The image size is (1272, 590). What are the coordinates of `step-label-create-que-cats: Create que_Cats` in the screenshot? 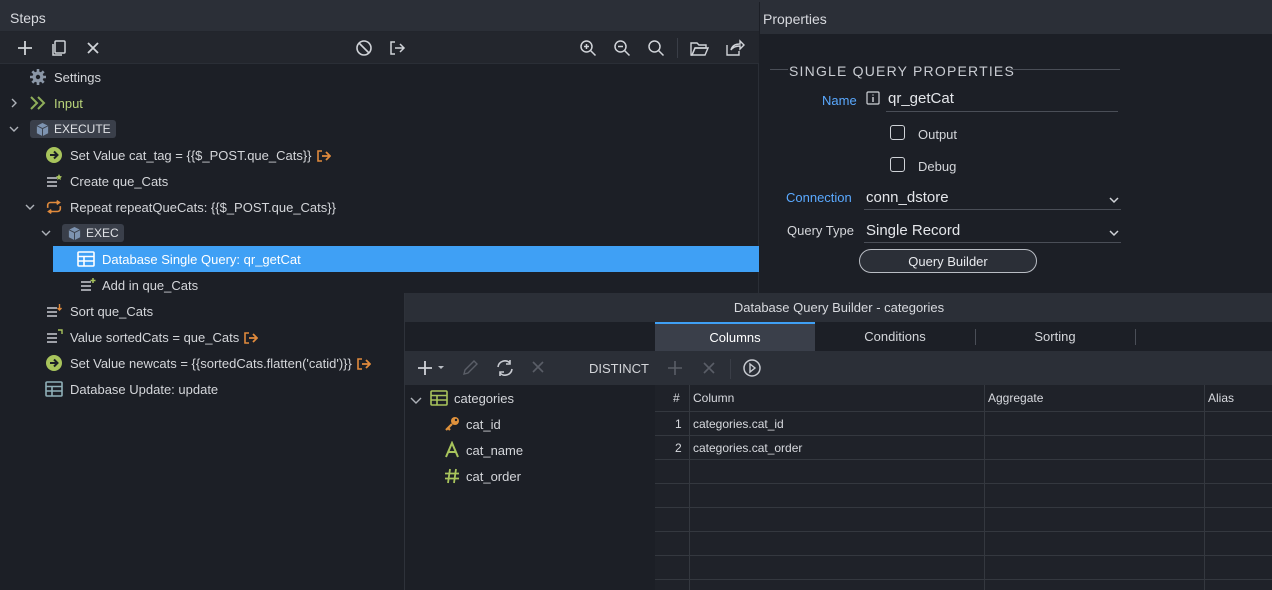 It's located at (119, 181).